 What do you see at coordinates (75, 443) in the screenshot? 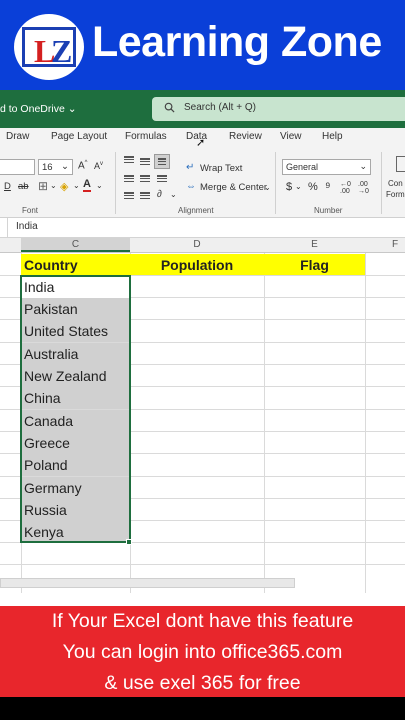
I see `country-cell: Greece` at bounding box center [75, 443].